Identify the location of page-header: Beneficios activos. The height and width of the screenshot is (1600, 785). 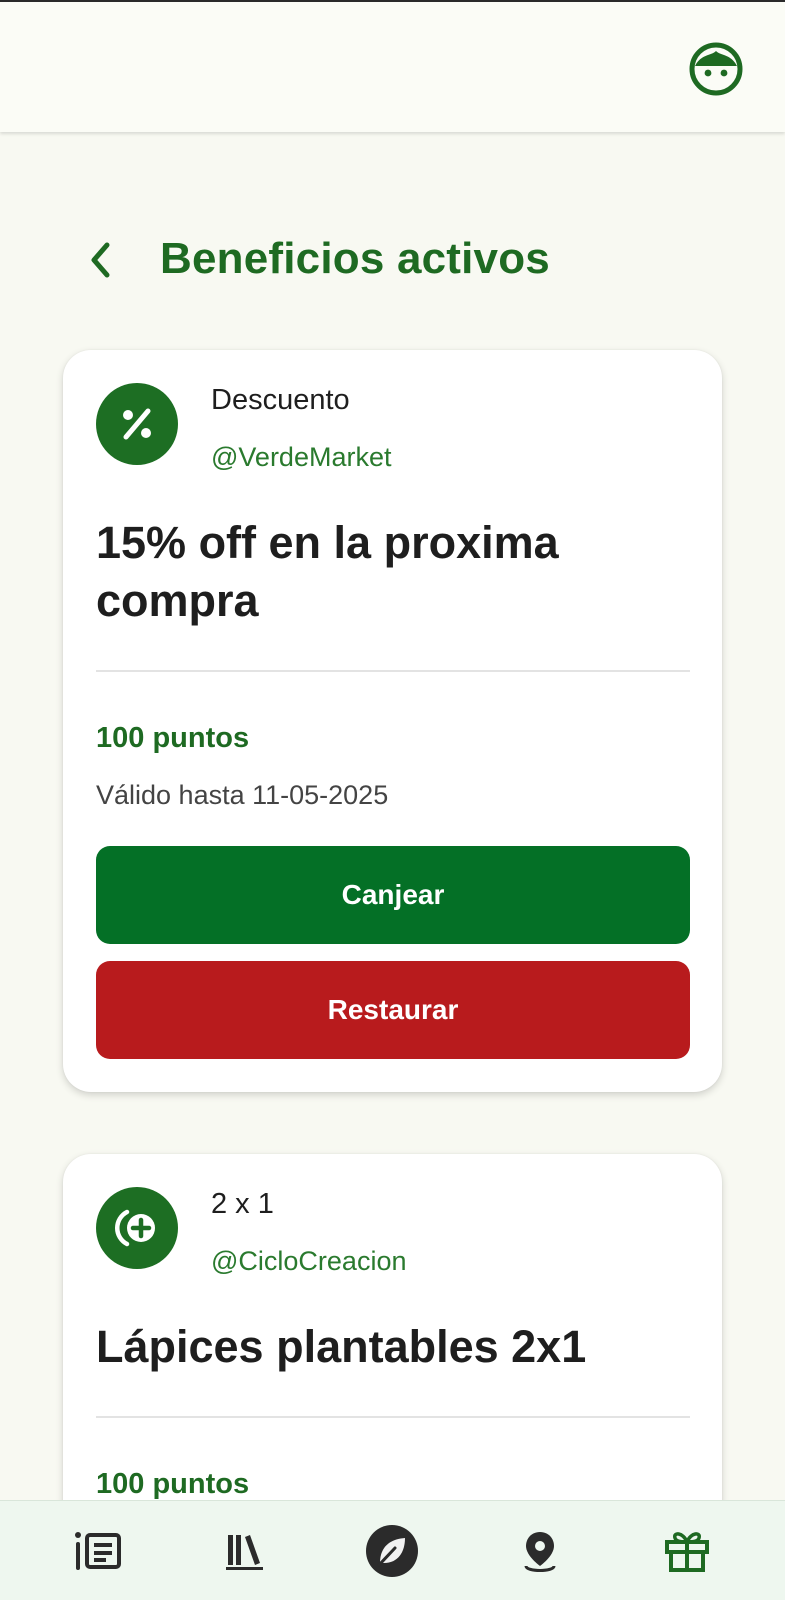
(392, 260).